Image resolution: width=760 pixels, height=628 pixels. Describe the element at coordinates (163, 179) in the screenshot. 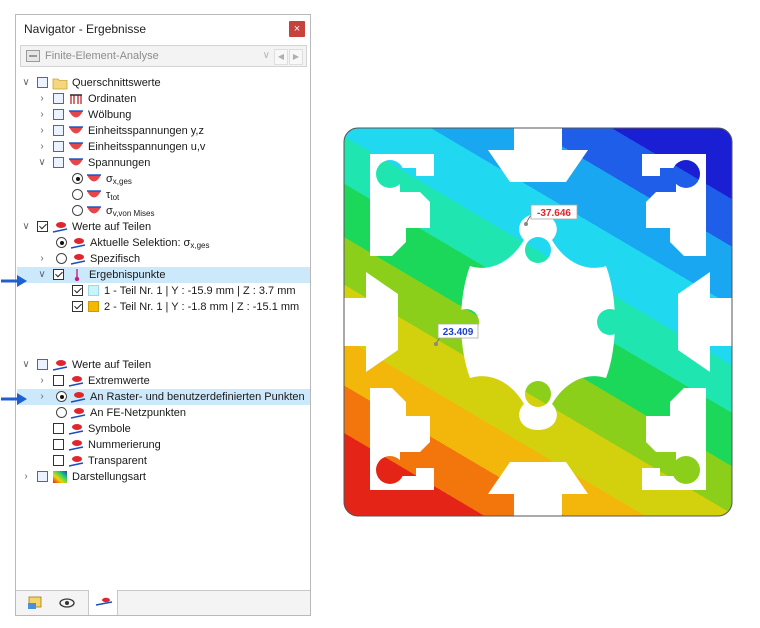

I see `tree-item-sigma-xges: σx,ges` at that location.